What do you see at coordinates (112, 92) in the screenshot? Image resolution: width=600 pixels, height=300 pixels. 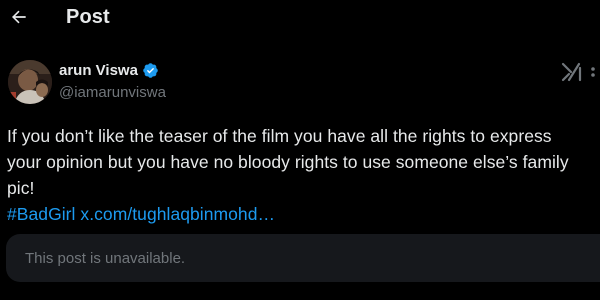 I see `author-handle: @iamarunviswa` at bounding box center [112, 92].